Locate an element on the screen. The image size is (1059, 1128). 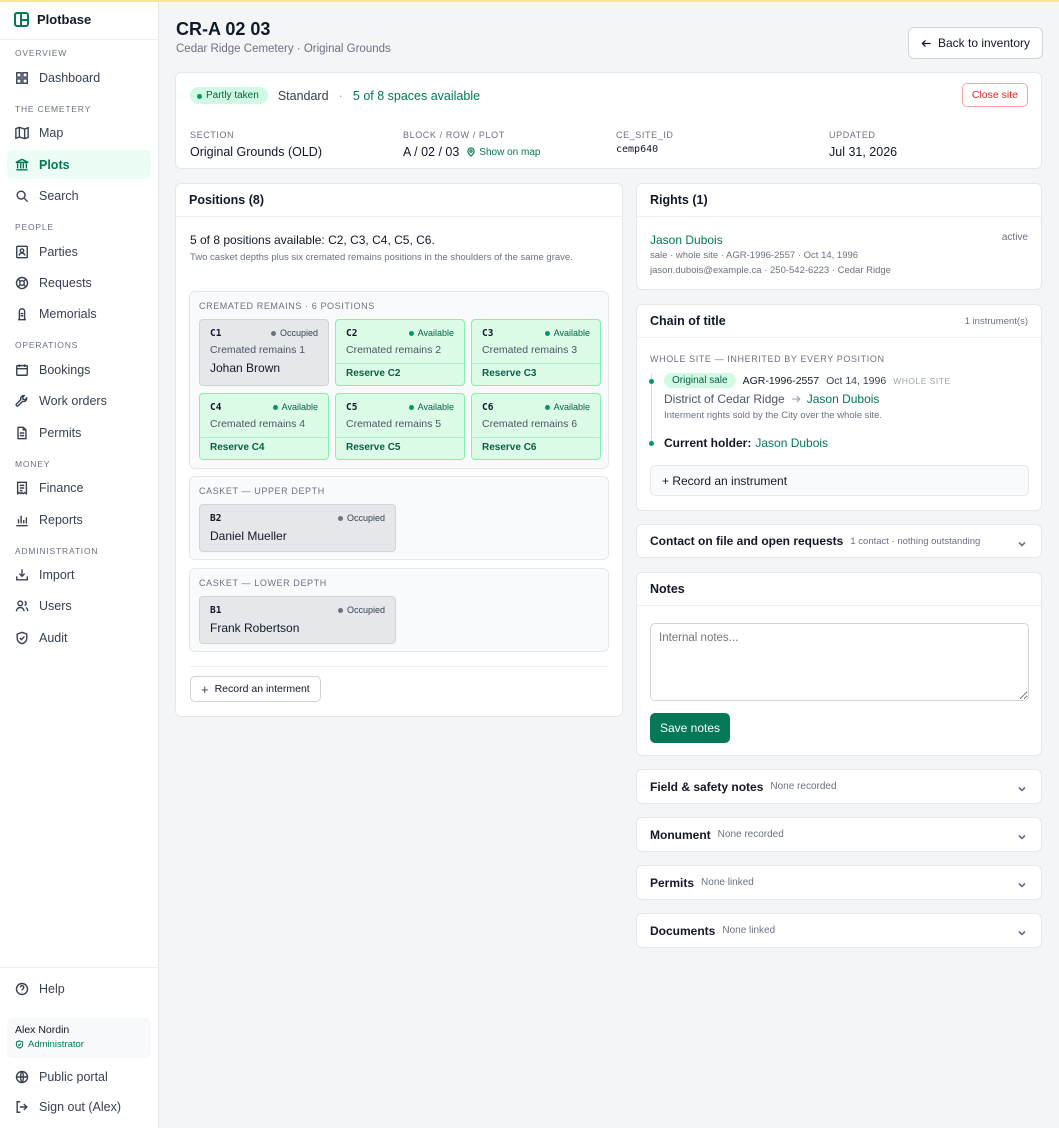
notes-card: Notes Save notes is located at coordinates (839, 664).